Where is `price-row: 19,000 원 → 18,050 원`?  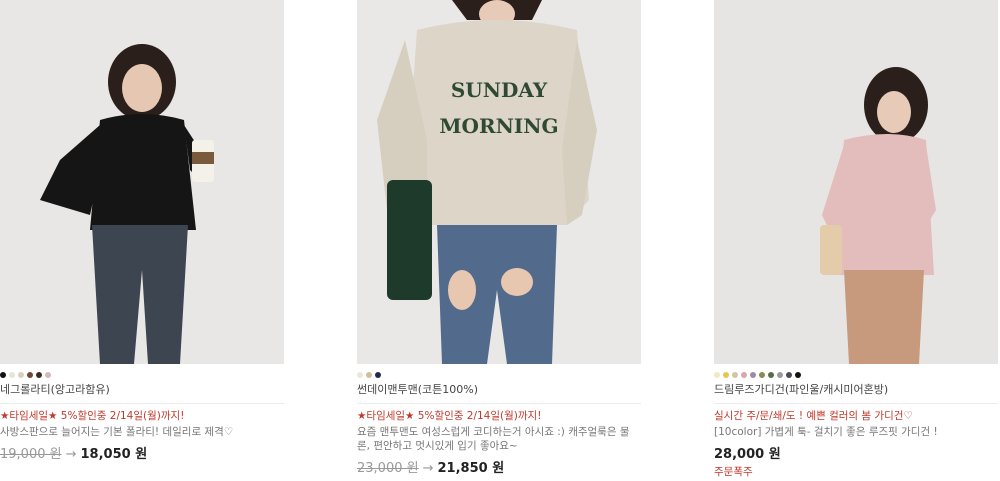
price-row: 19,000 원 → 18,050 원 is located at coordinates (142, 452).